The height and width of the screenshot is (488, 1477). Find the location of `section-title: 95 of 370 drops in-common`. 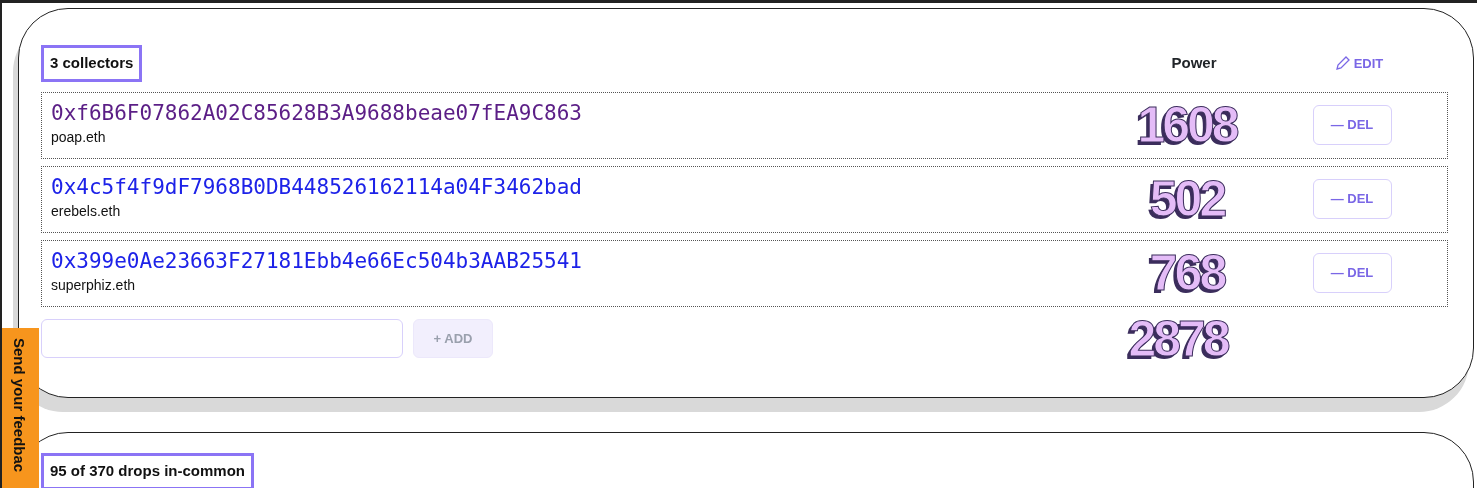

section-title: 95 of 370 drops in-common is located at coordinates (148, 470).